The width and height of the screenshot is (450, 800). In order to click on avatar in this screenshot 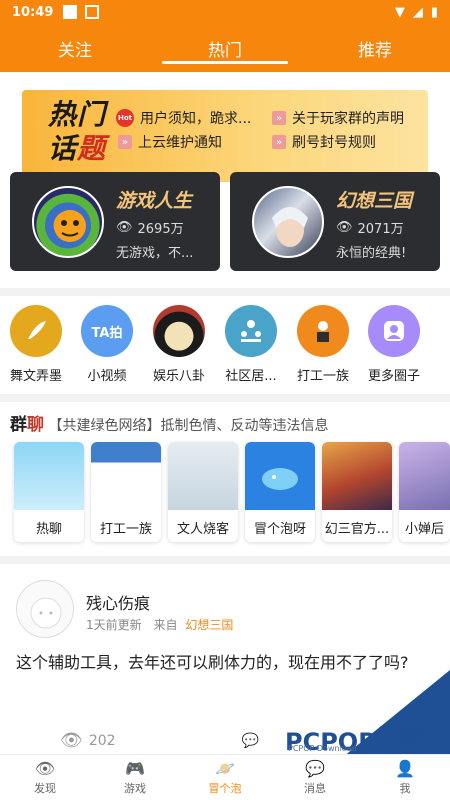, I will do `click(45, 609)`.